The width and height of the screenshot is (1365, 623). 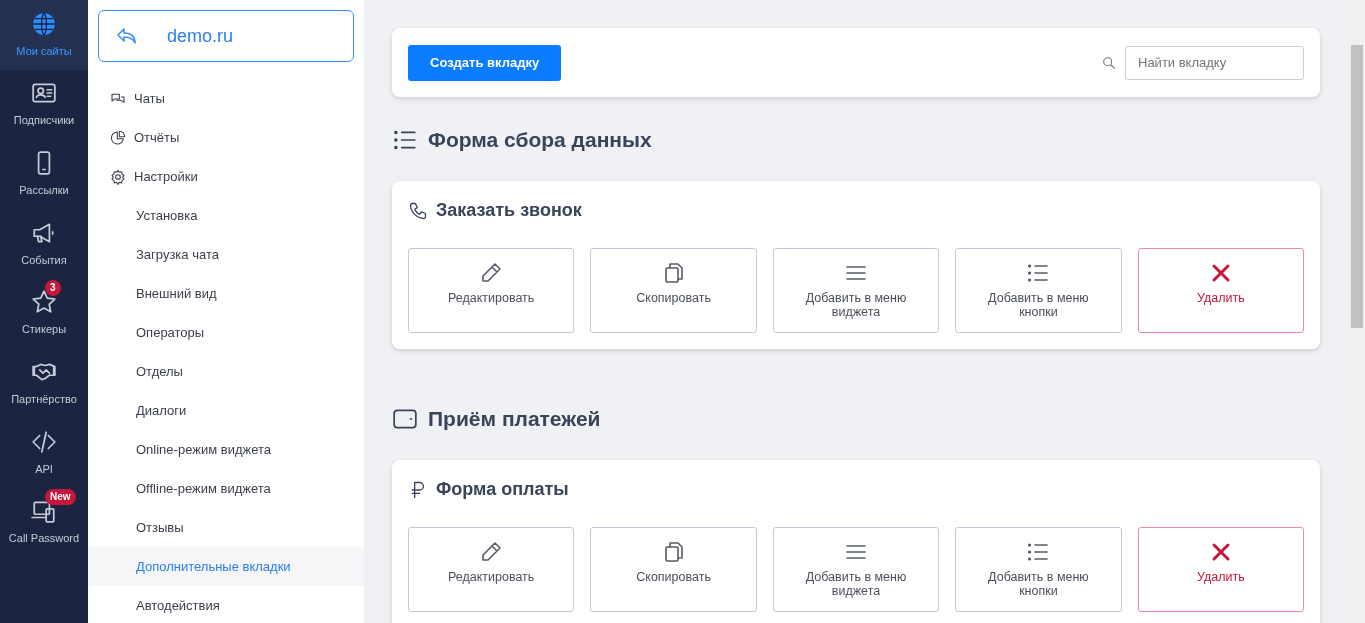 What do you see at coordinates (226, 371) in the screenshot?
I see `sidebar-item: Отделы` at bounding box center [226, 371].